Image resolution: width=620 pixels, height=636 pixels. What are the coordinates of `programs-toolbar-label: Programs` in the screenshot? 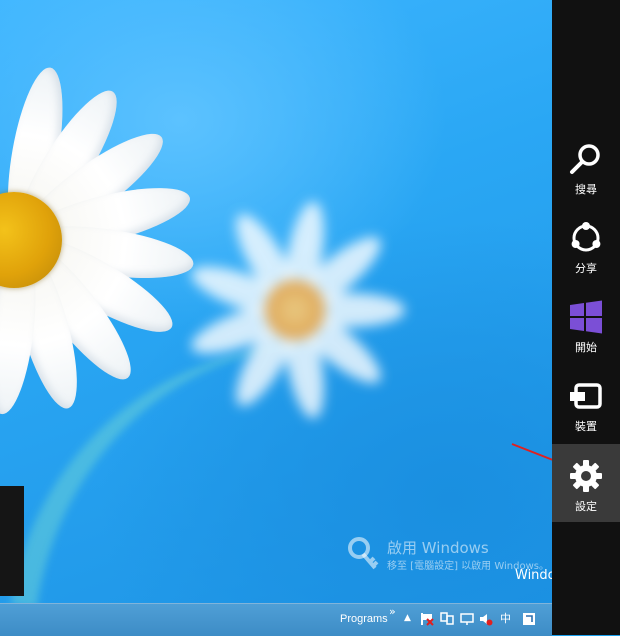 It's located at (364, 619).